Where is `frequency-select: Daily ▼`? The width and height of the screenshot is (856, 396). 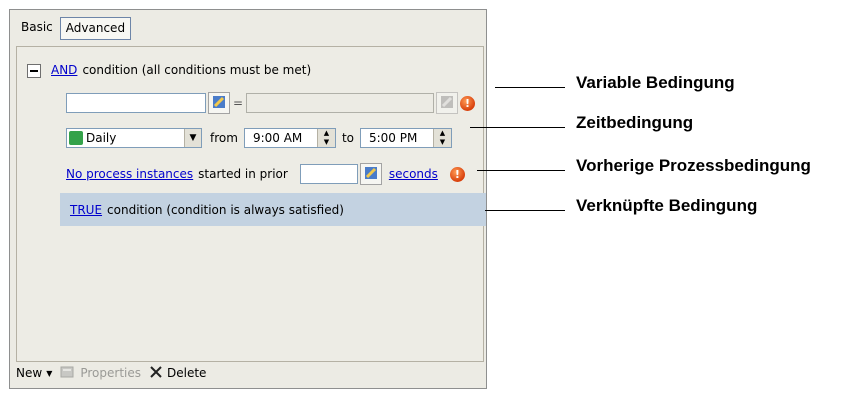
frequency-select: Daily ▼ is located at coordinates (134, 138).